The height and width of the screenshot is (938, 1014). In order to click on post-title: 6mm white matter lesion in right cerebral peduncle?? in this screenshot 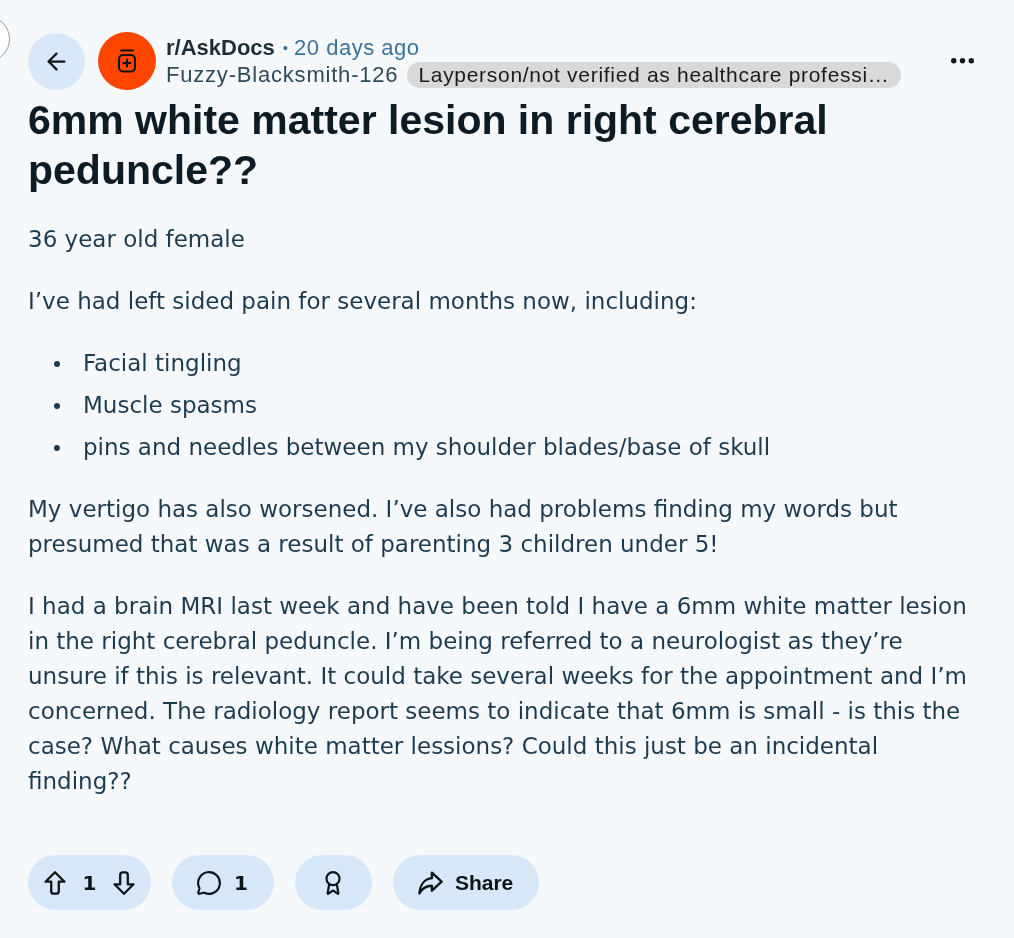, I will do `click(428, 145)`.